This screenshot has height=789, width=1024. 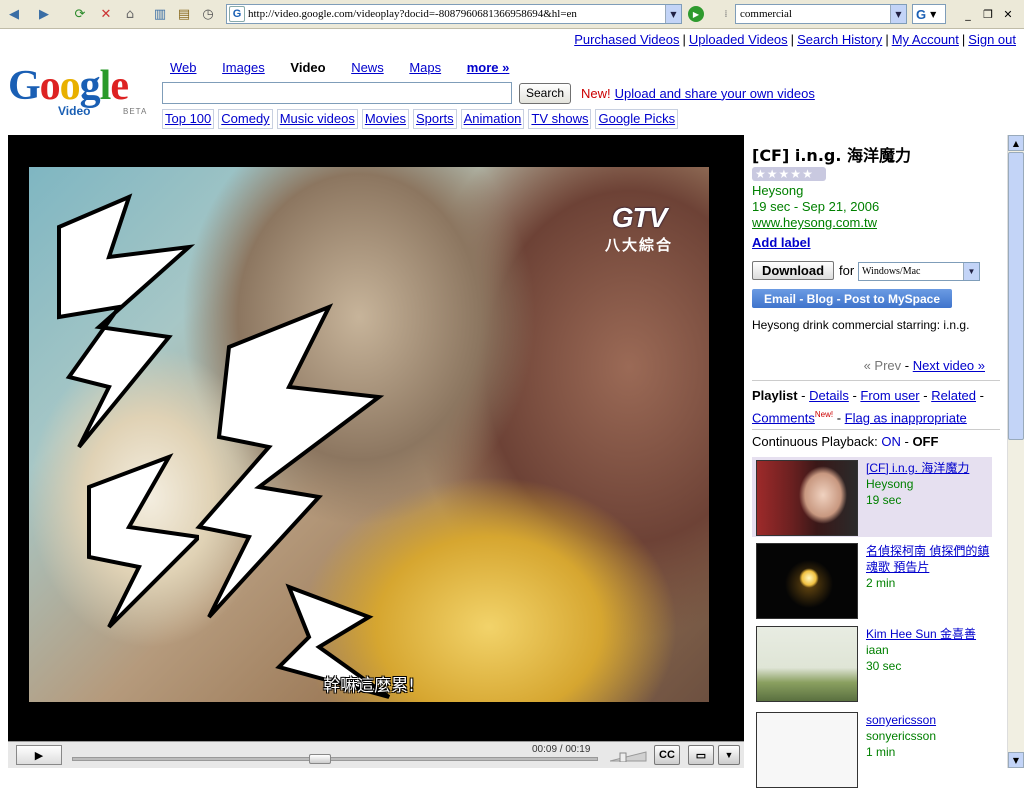 What do you see at coordinates (637, 119) in the screenshot?
I see `category-google-picks: Google Picks` at bounding box center [637, 119].